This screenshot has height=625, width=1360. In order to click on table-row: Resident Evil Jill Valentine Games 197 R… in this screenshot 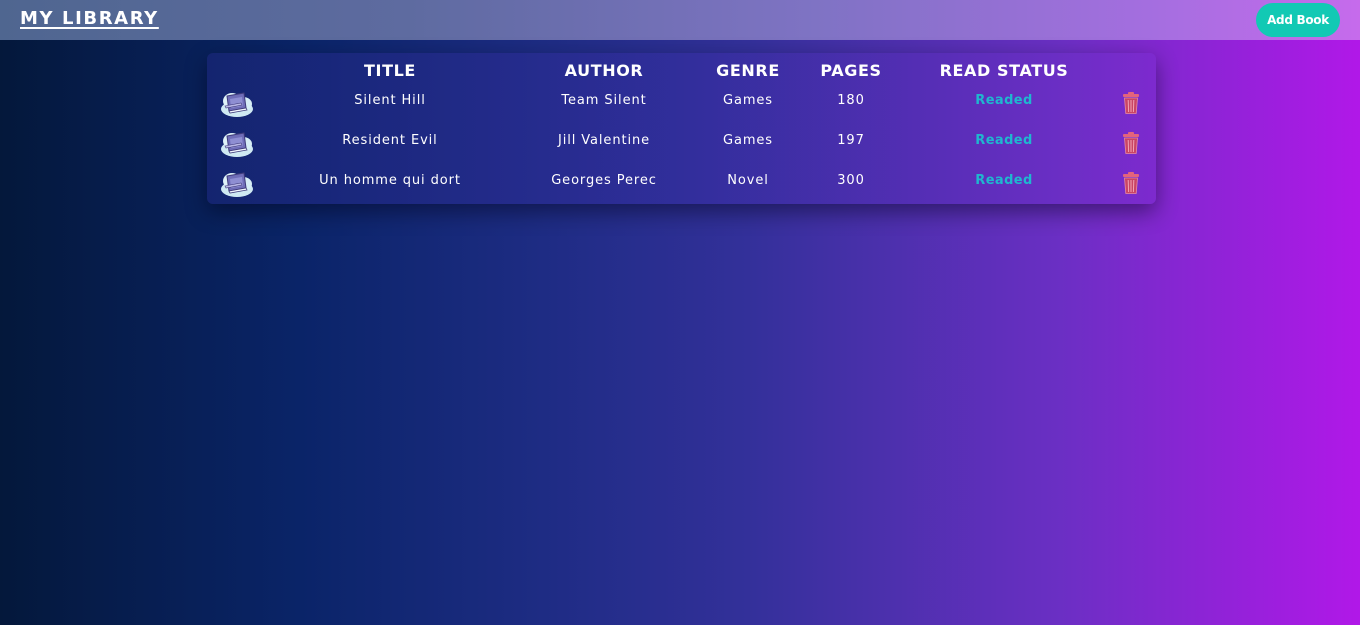, I will do `click(681, 143)`.